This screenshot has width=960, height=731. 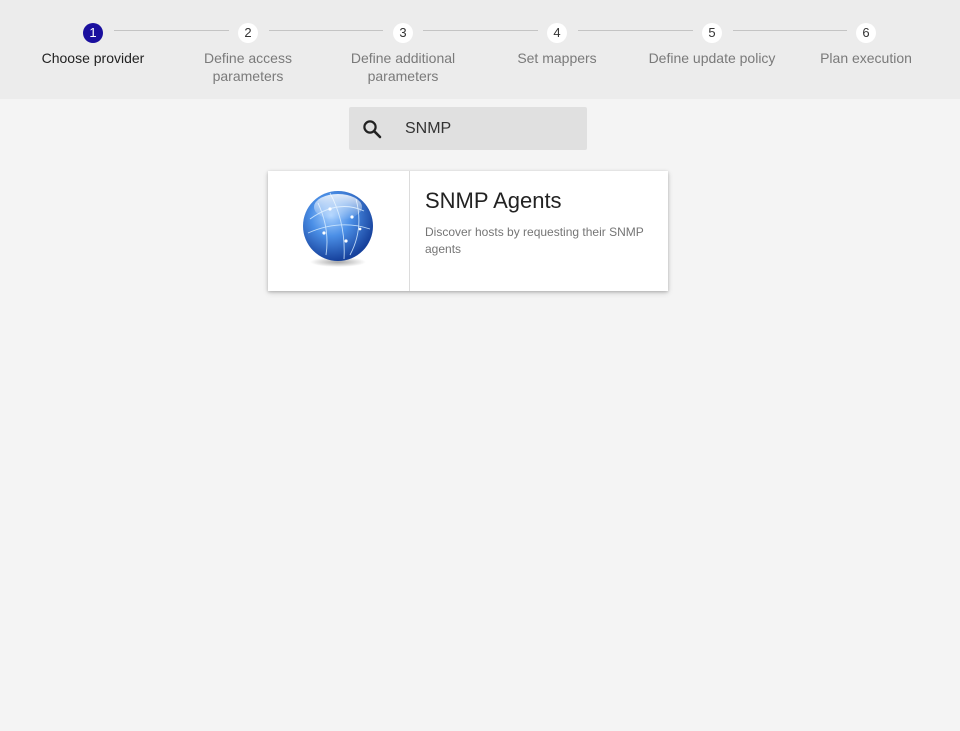 What do you see at coordinates (866, 33) in the screenshot?
I see `step-number: 6` at bounding box center [866, 33].